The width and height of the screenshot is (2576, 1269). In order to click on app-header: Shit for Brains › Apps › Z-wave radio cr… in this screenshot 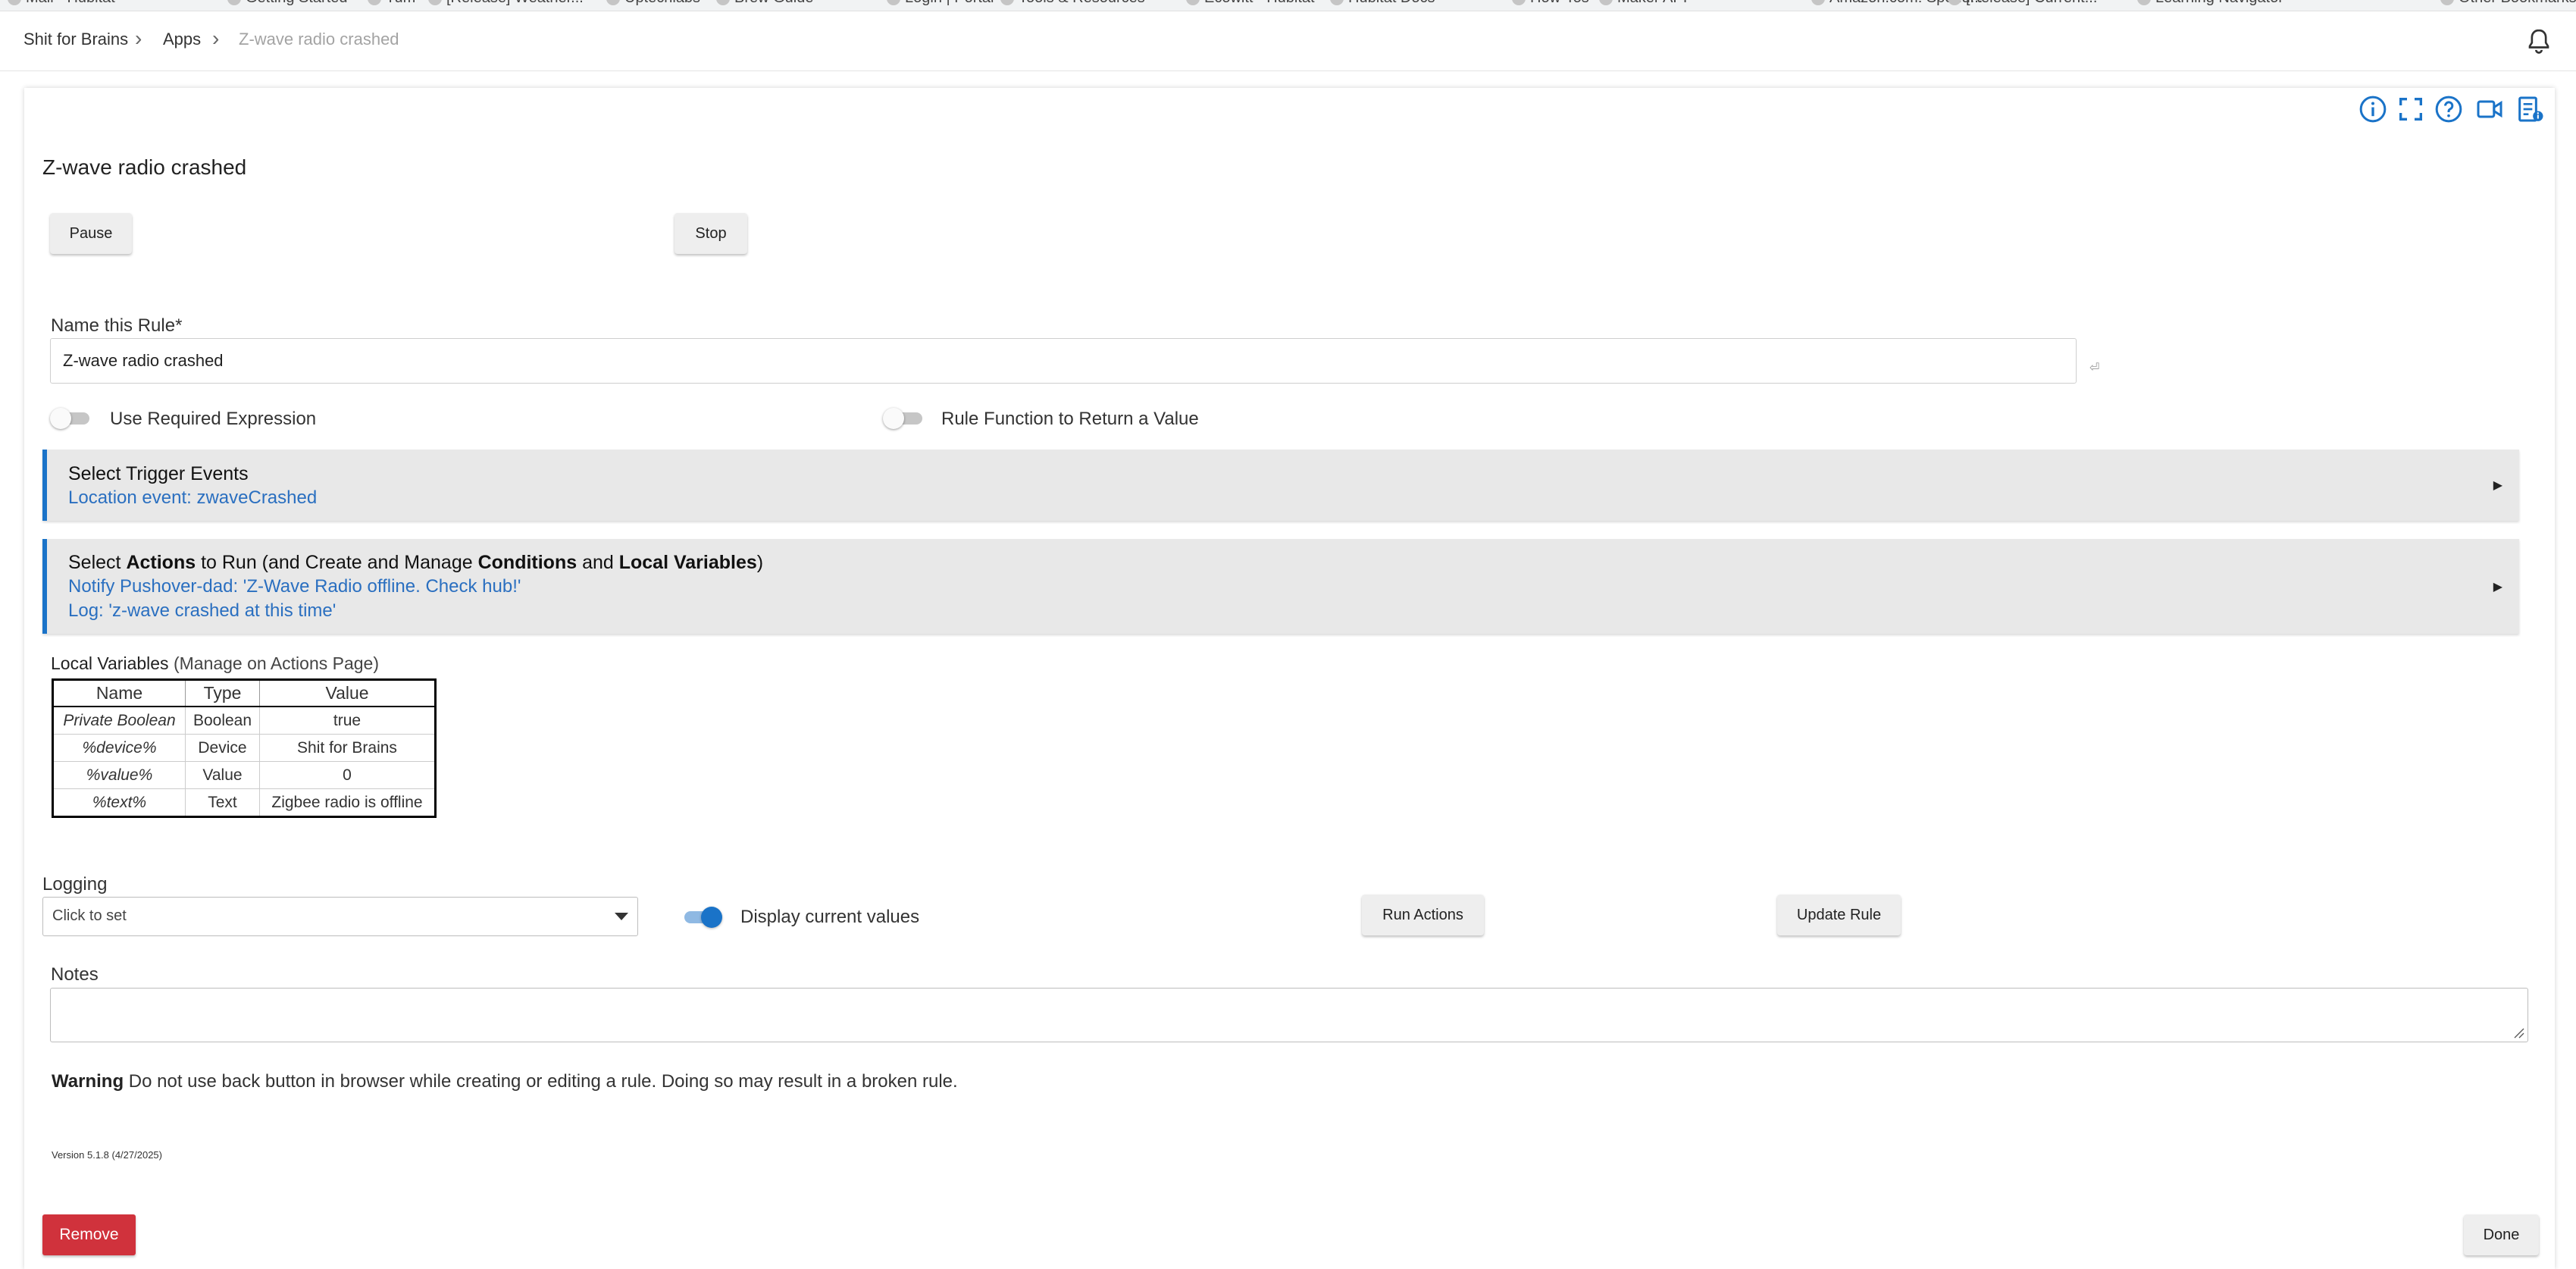, I will do `click(1288, 41)`.